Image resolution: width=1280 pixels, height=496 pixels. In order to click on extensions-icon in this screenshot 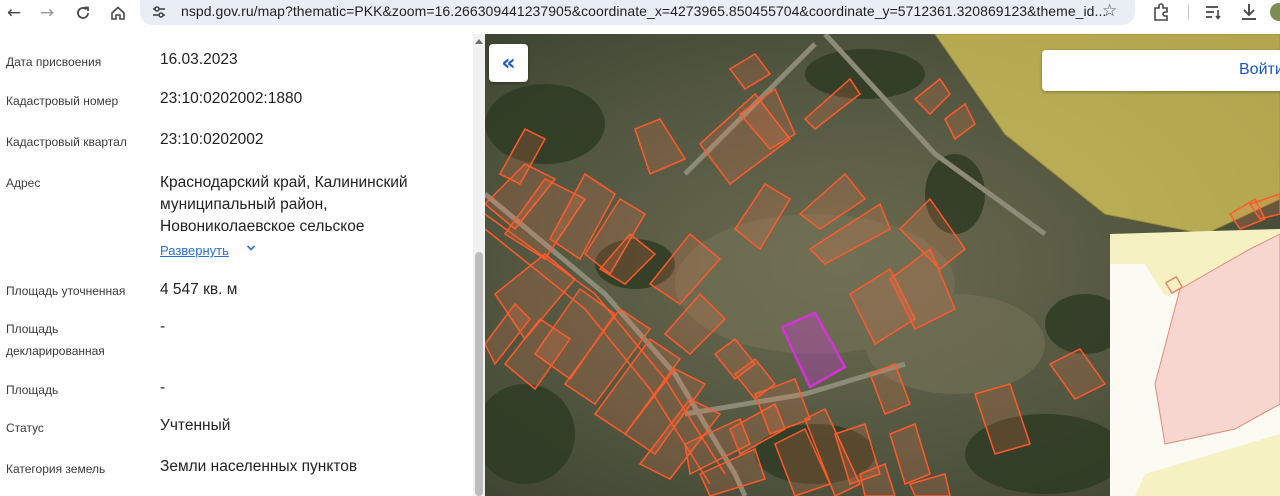, I will do `click(1161, 12)`.